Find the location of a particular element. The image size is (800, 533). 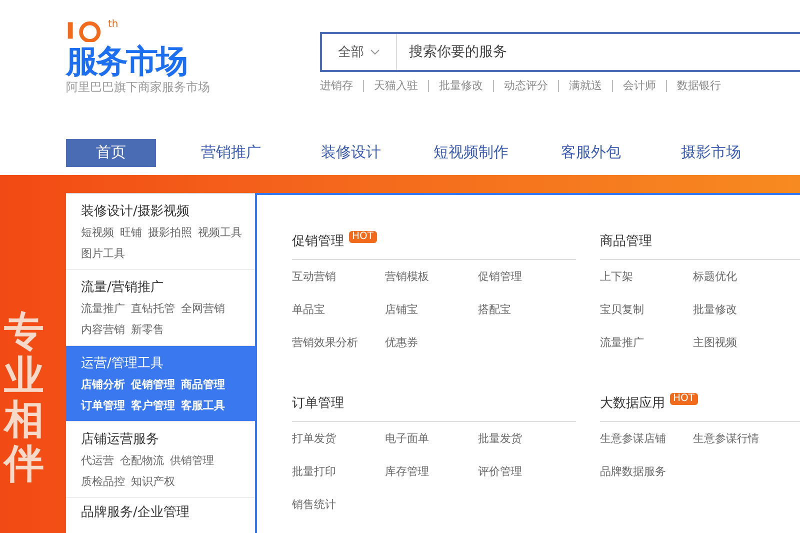

nav-tab: 营销推广 is located at coordinates (231, 152).